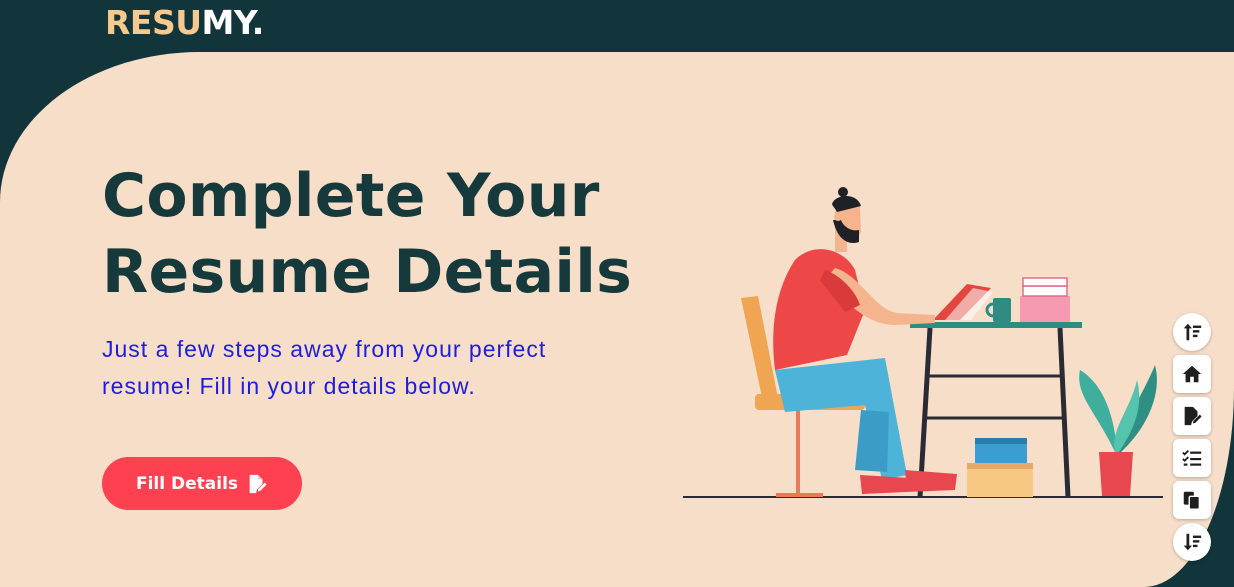 This screenshot has width=1234, height=587. I want to click on copy-button, so click(1192, 500).